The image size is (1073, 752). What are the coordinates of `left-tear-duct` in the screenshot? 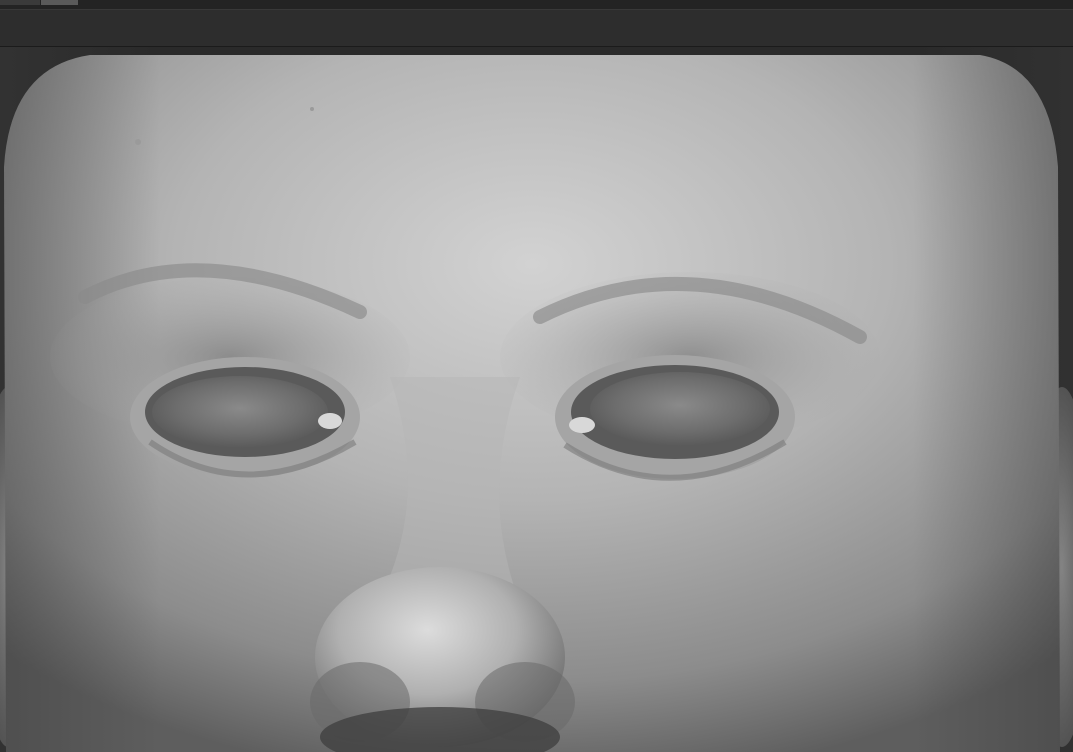 It's located at (330, 421).